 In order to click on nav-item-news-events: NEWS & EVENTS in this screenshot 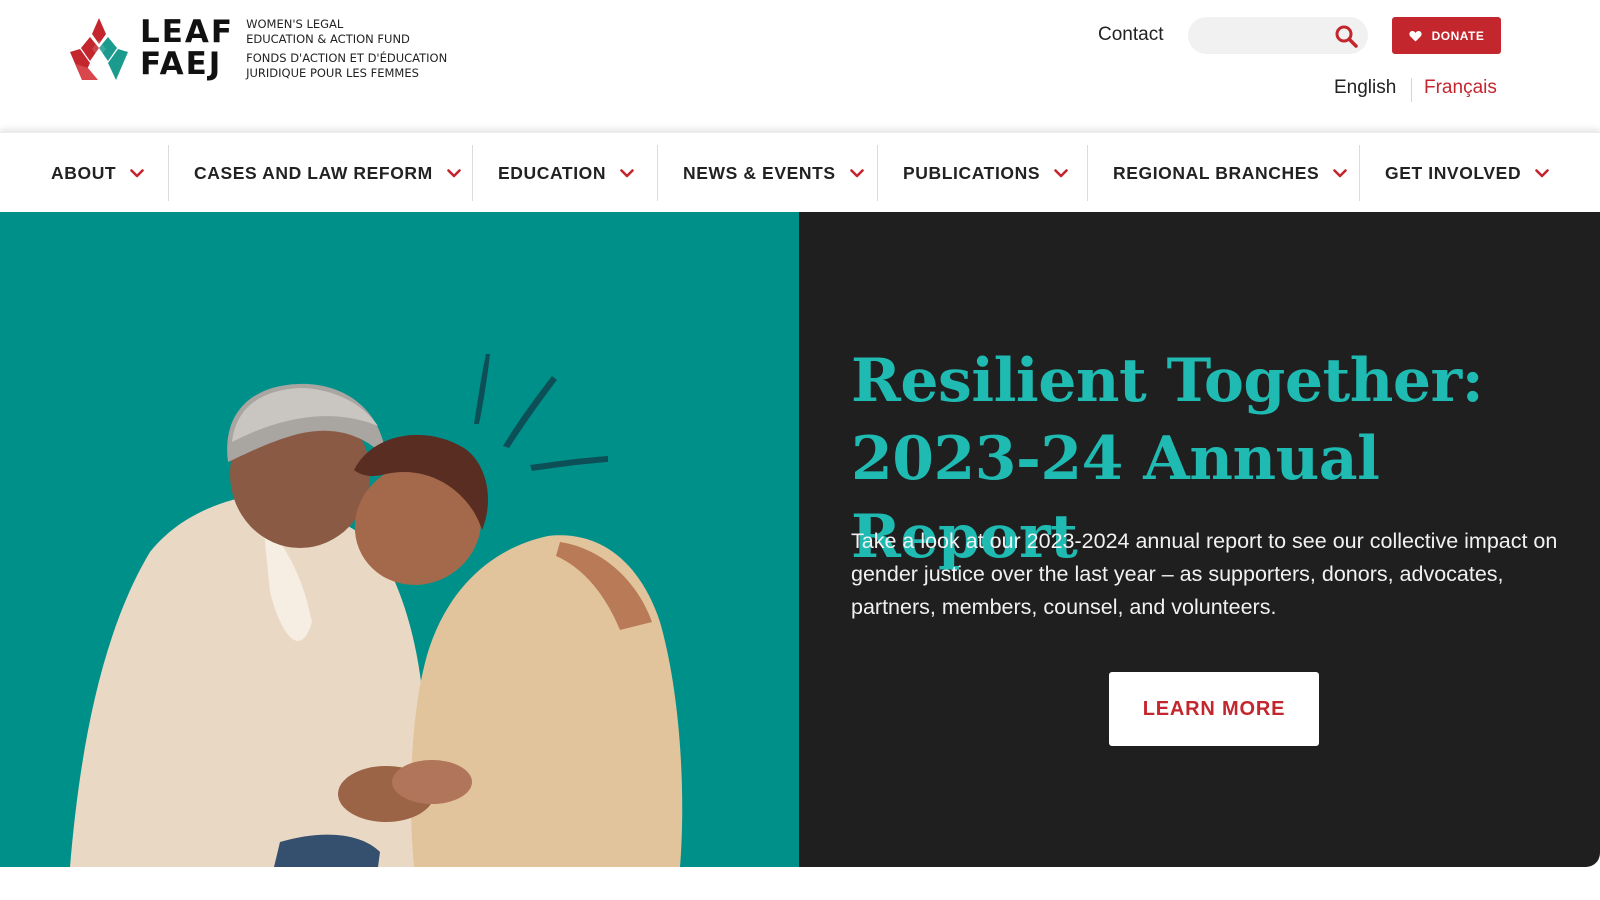, I will do `click(773, 173)`.